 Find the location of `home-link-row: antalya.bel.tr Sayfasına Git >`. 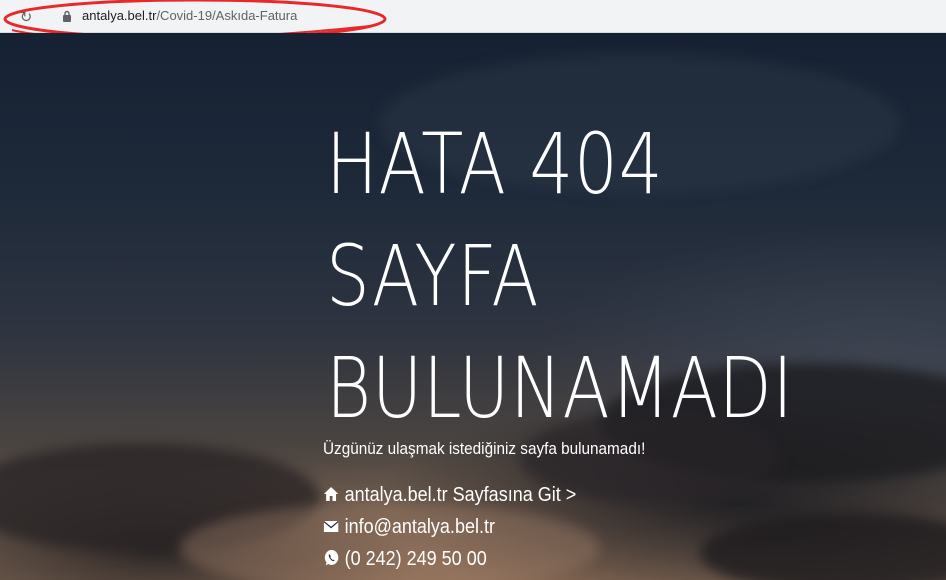

home-link-row: antalya.bel.tr Sayfasına Git > is located at coordinates (449, 495).